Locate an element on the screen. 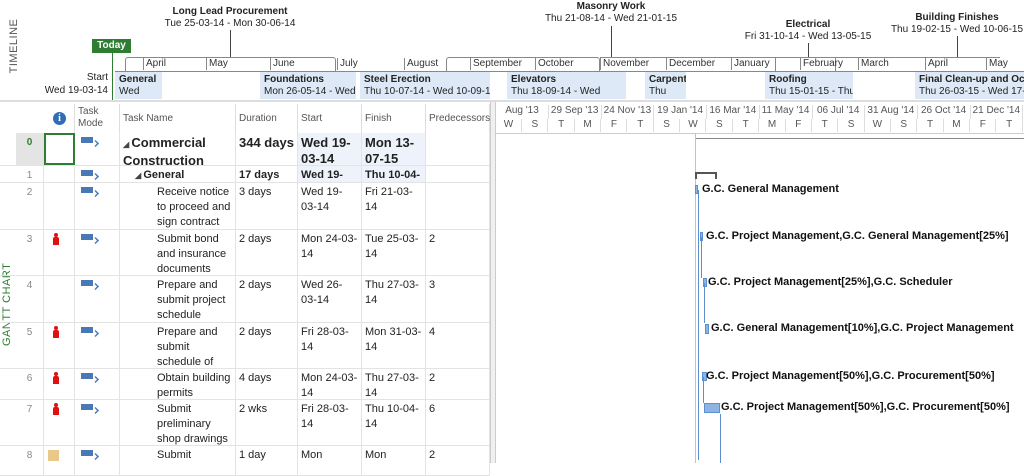  task-name-cell: Obtain building permits is located at coordinates (178, 384).